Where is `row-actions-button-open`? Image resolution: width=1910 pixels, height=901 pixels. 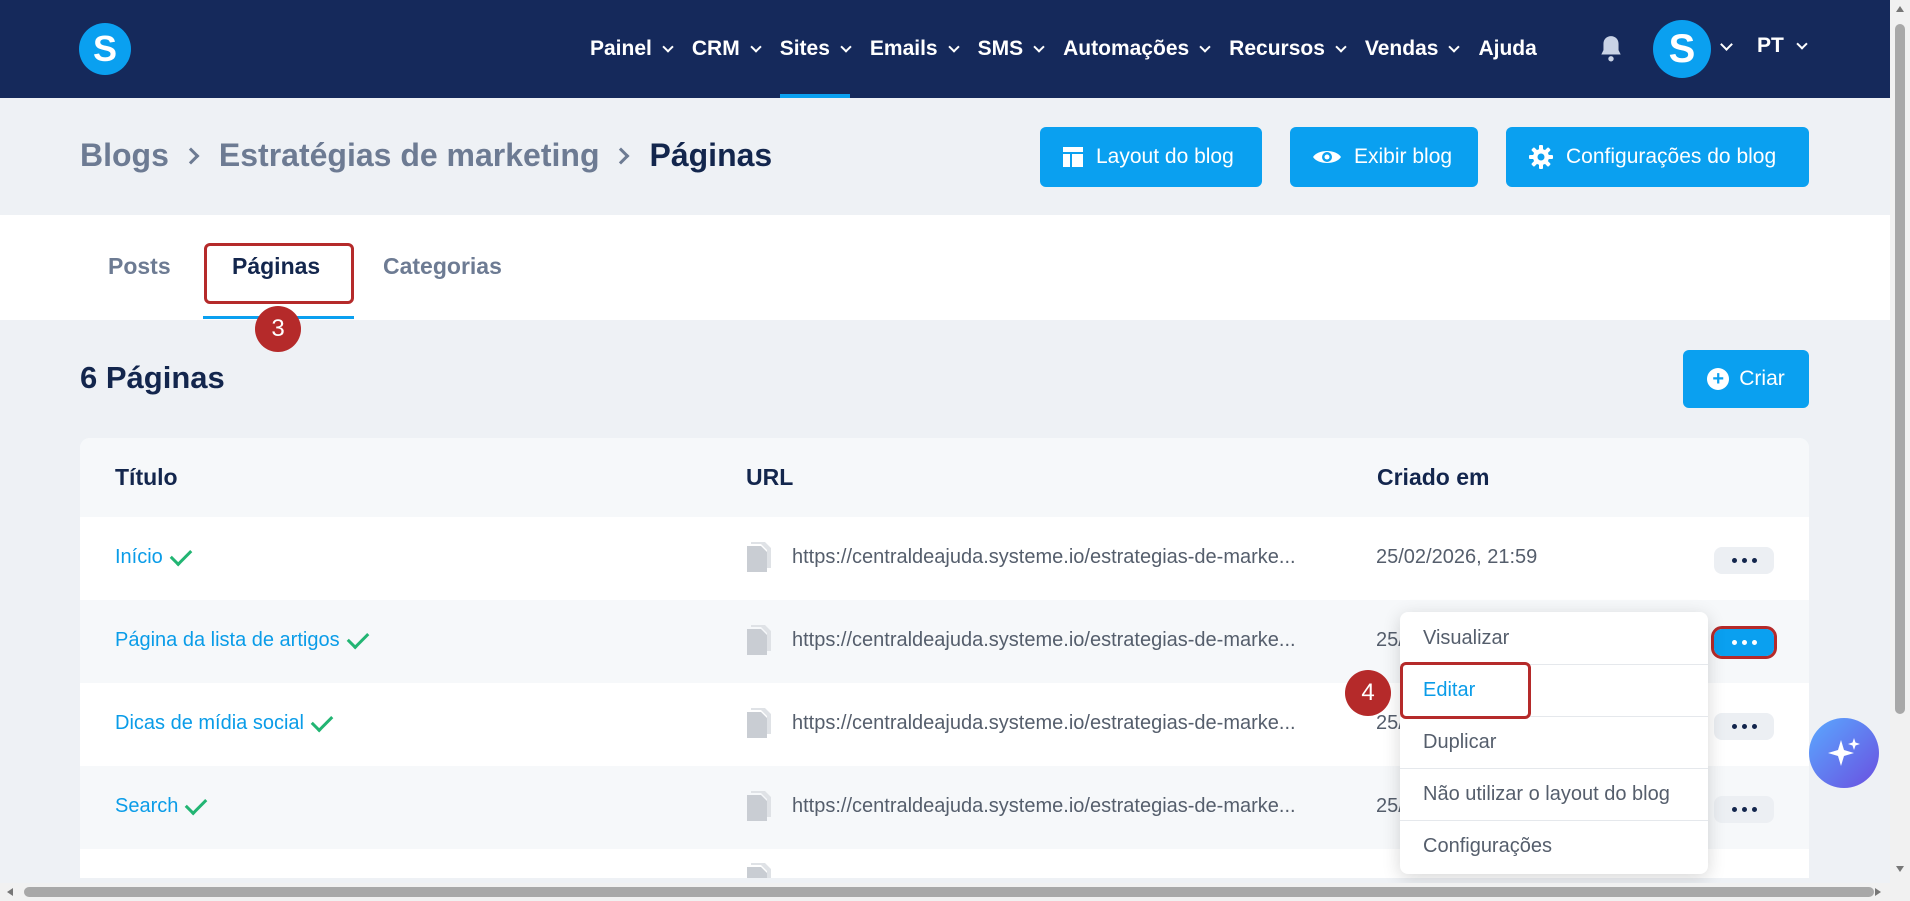
row-actions-button-open is located at coordinates (1744, 642).